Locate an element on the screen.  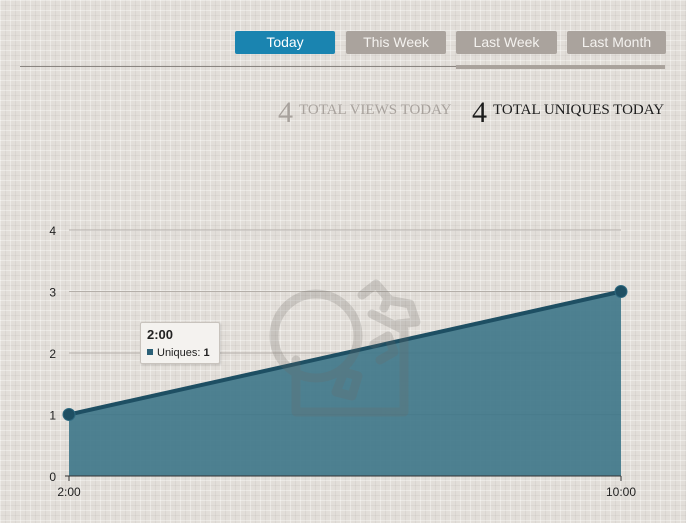
tooltip-series-label: Uniques: is located at coordinates (179, 353).